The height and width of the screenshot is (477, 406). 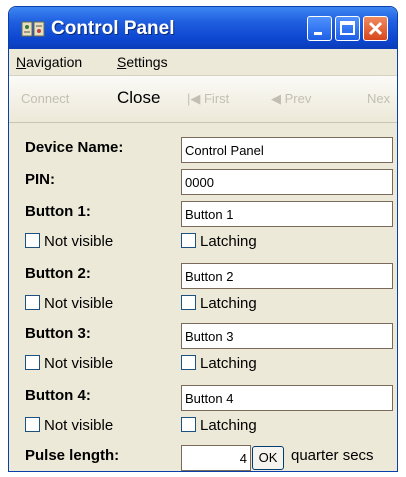 I want to click on button-1-not-visible-checkbox: Not visible, so click(x=69, y=241).